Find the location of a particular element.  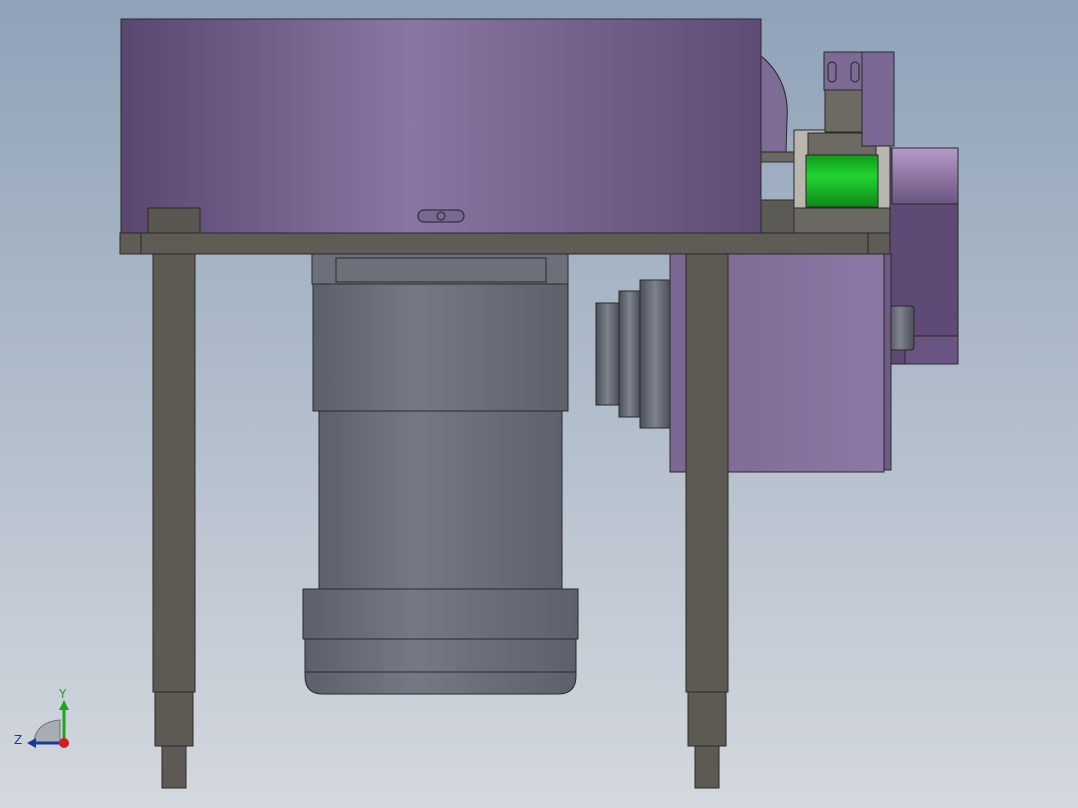

leg-left-foot is located at coordinates (174, 767).